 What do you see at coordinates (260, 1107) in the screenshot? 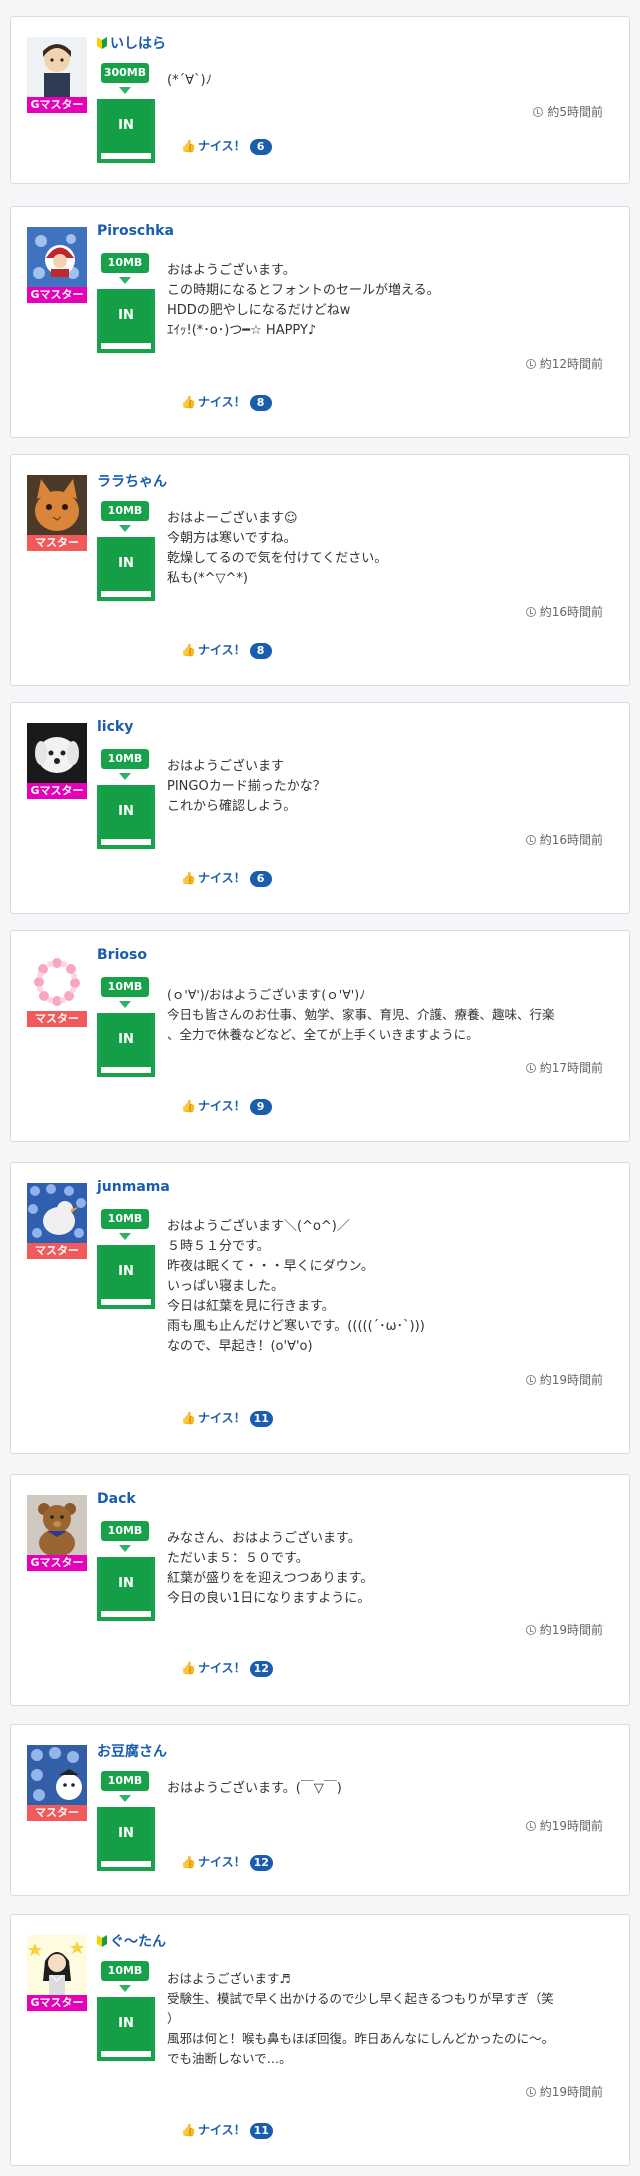
I see `nice-count: 9` at bounding box center [260, 1107].